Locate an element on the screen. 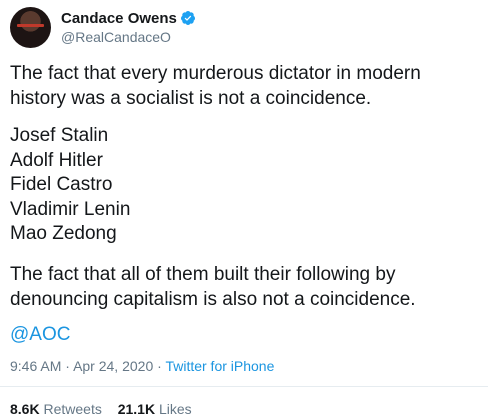 This screenshot has width=488, height=420. tweet-header: Candace Owens @RealCandaceO is located at coordinates (103, 27).